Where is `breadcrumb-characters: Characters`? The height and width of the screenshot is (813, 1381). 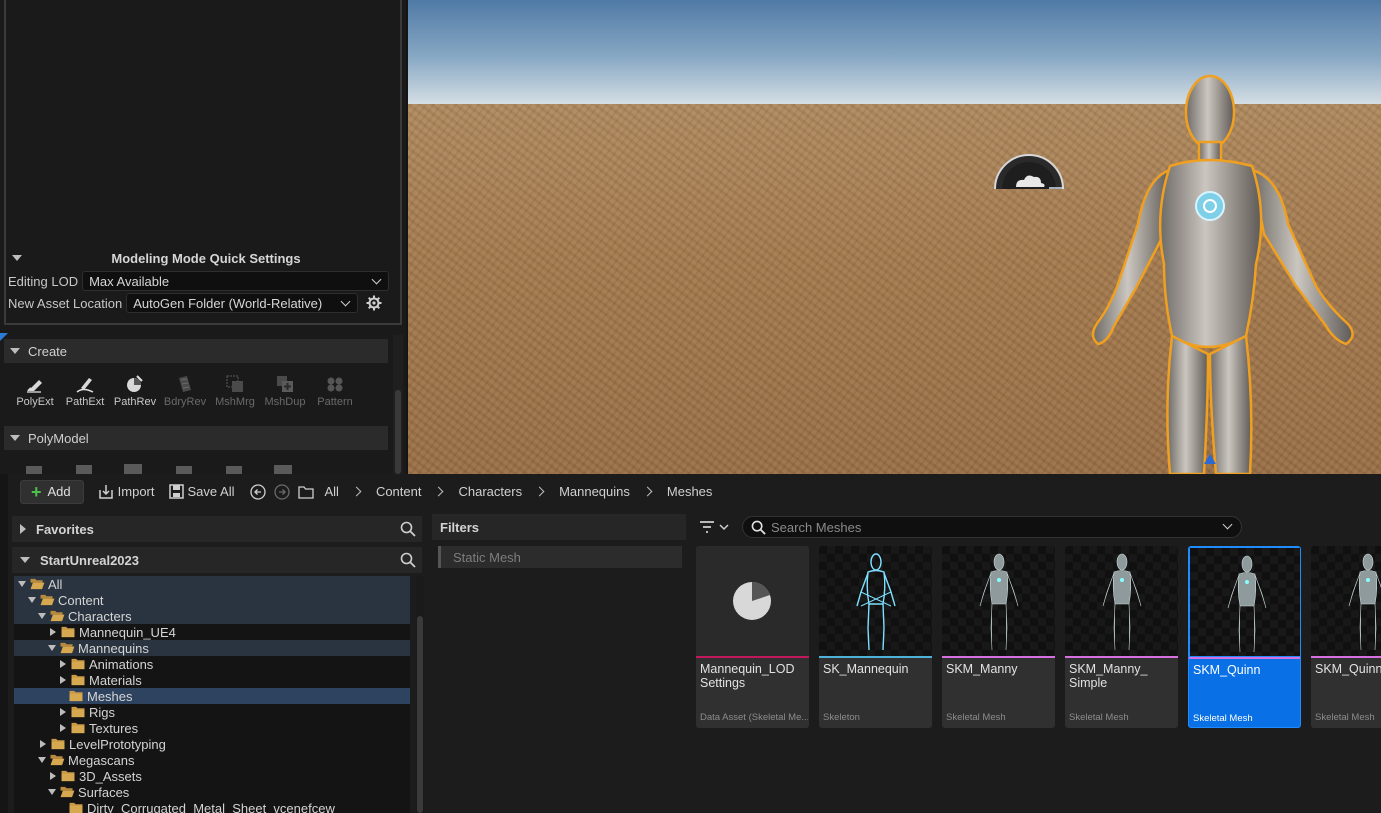 breadcrumb-characters: Characters is located at coordinates (490, 491).